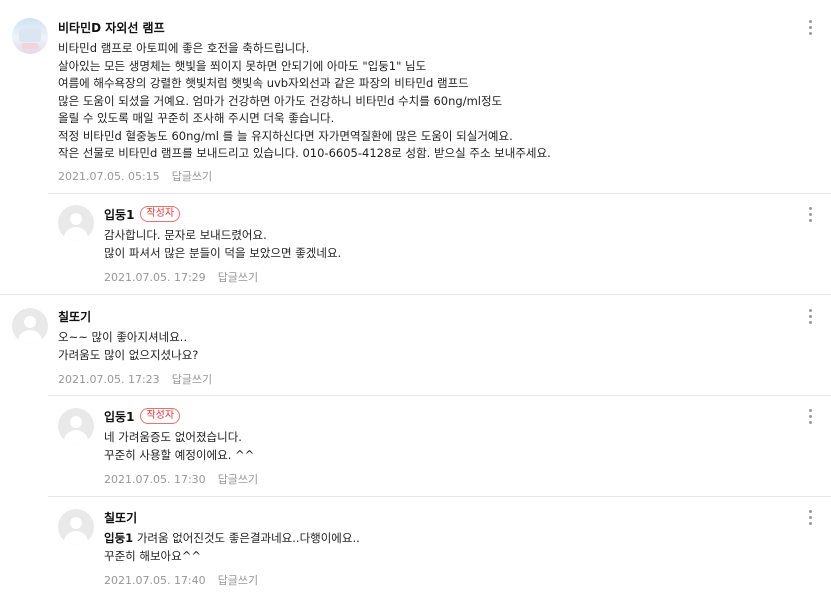  I want to click on comment-author: 비타민D 자외선 램프, so click(111, 27).